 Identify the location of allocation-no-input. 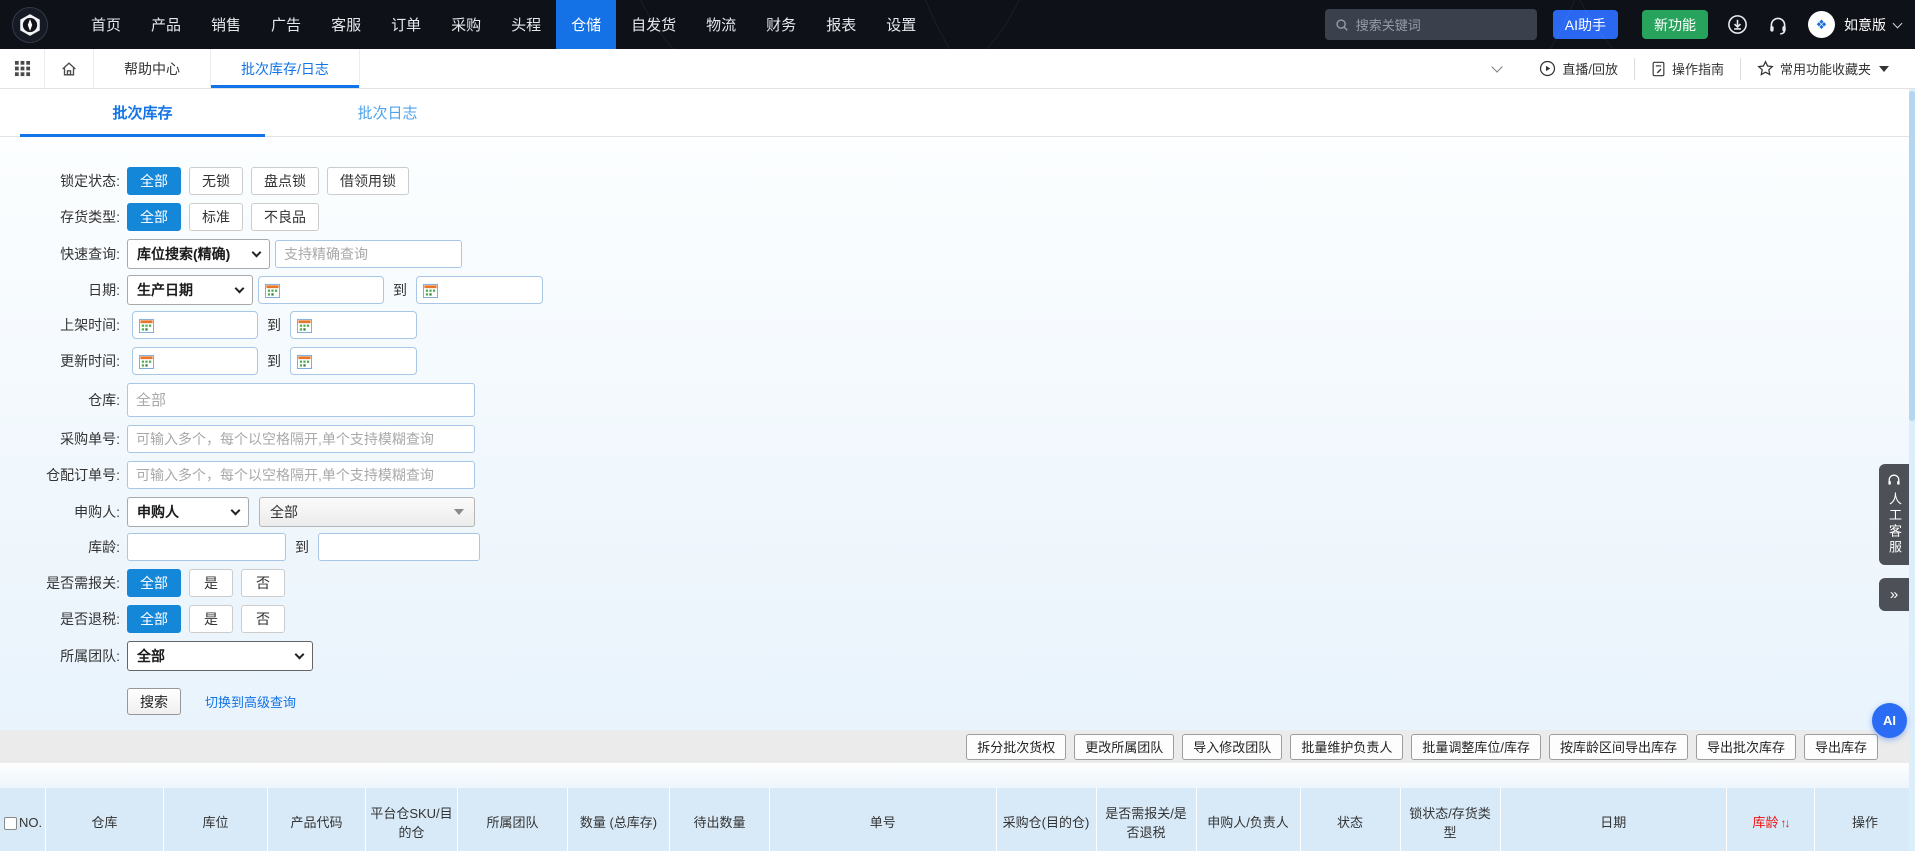
(301, 475).